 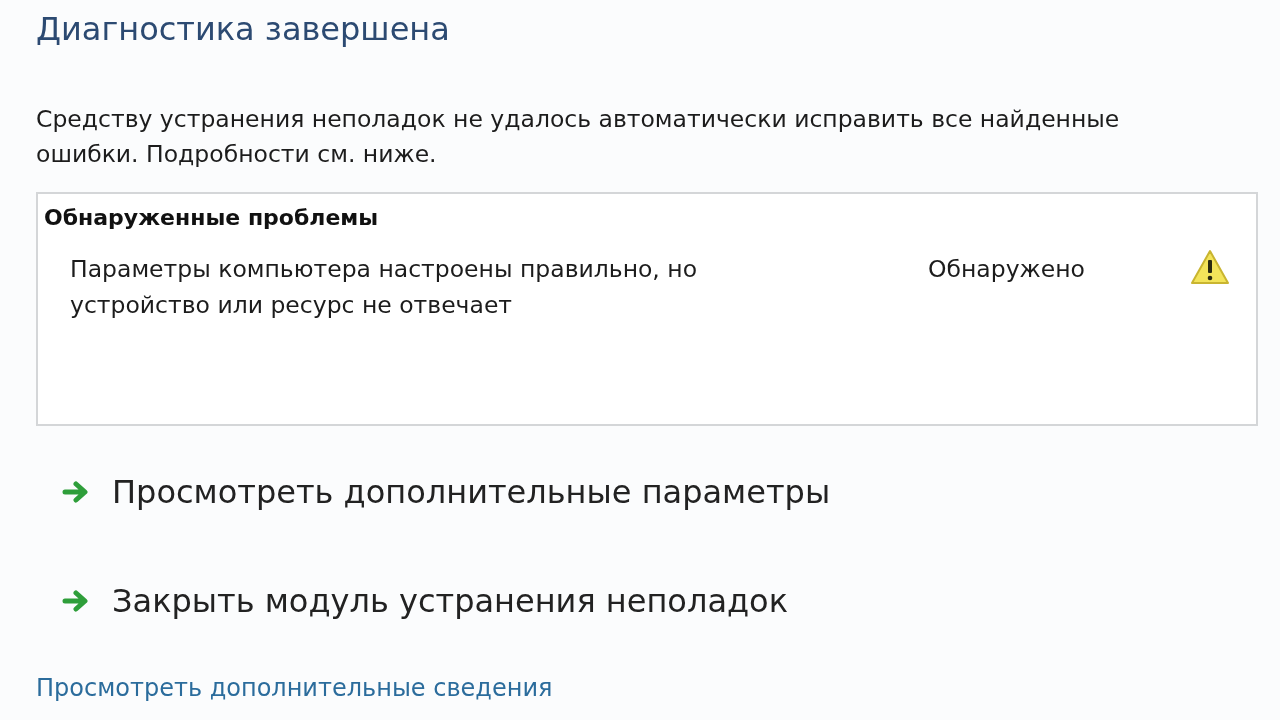 What do you see at coordinates (1006, 269) in the screenshot?
I see `problem-status: Обнаружено` at bounding box center [1006, 269].